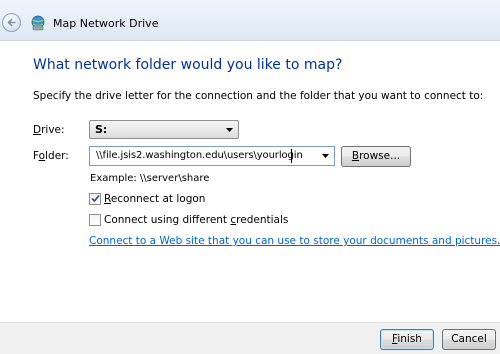 Image resolution: width=500 pixels, height=354 pixels. I want to click on window-title: Map Network Drive, so click(106, 23).